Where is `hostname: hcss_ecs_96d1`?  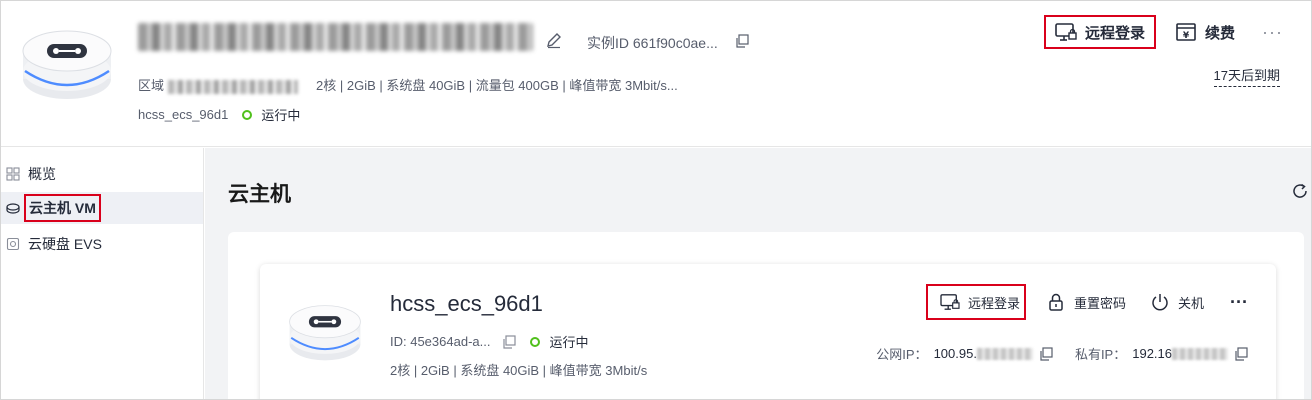 hostname: hcss_ecs_96d1 is located at coordinates (183, 114).